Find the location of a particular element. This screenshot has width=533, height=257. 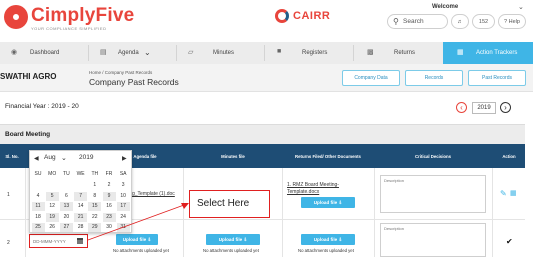

select-here-callout: Select Here is located at coordinates (229, 204).